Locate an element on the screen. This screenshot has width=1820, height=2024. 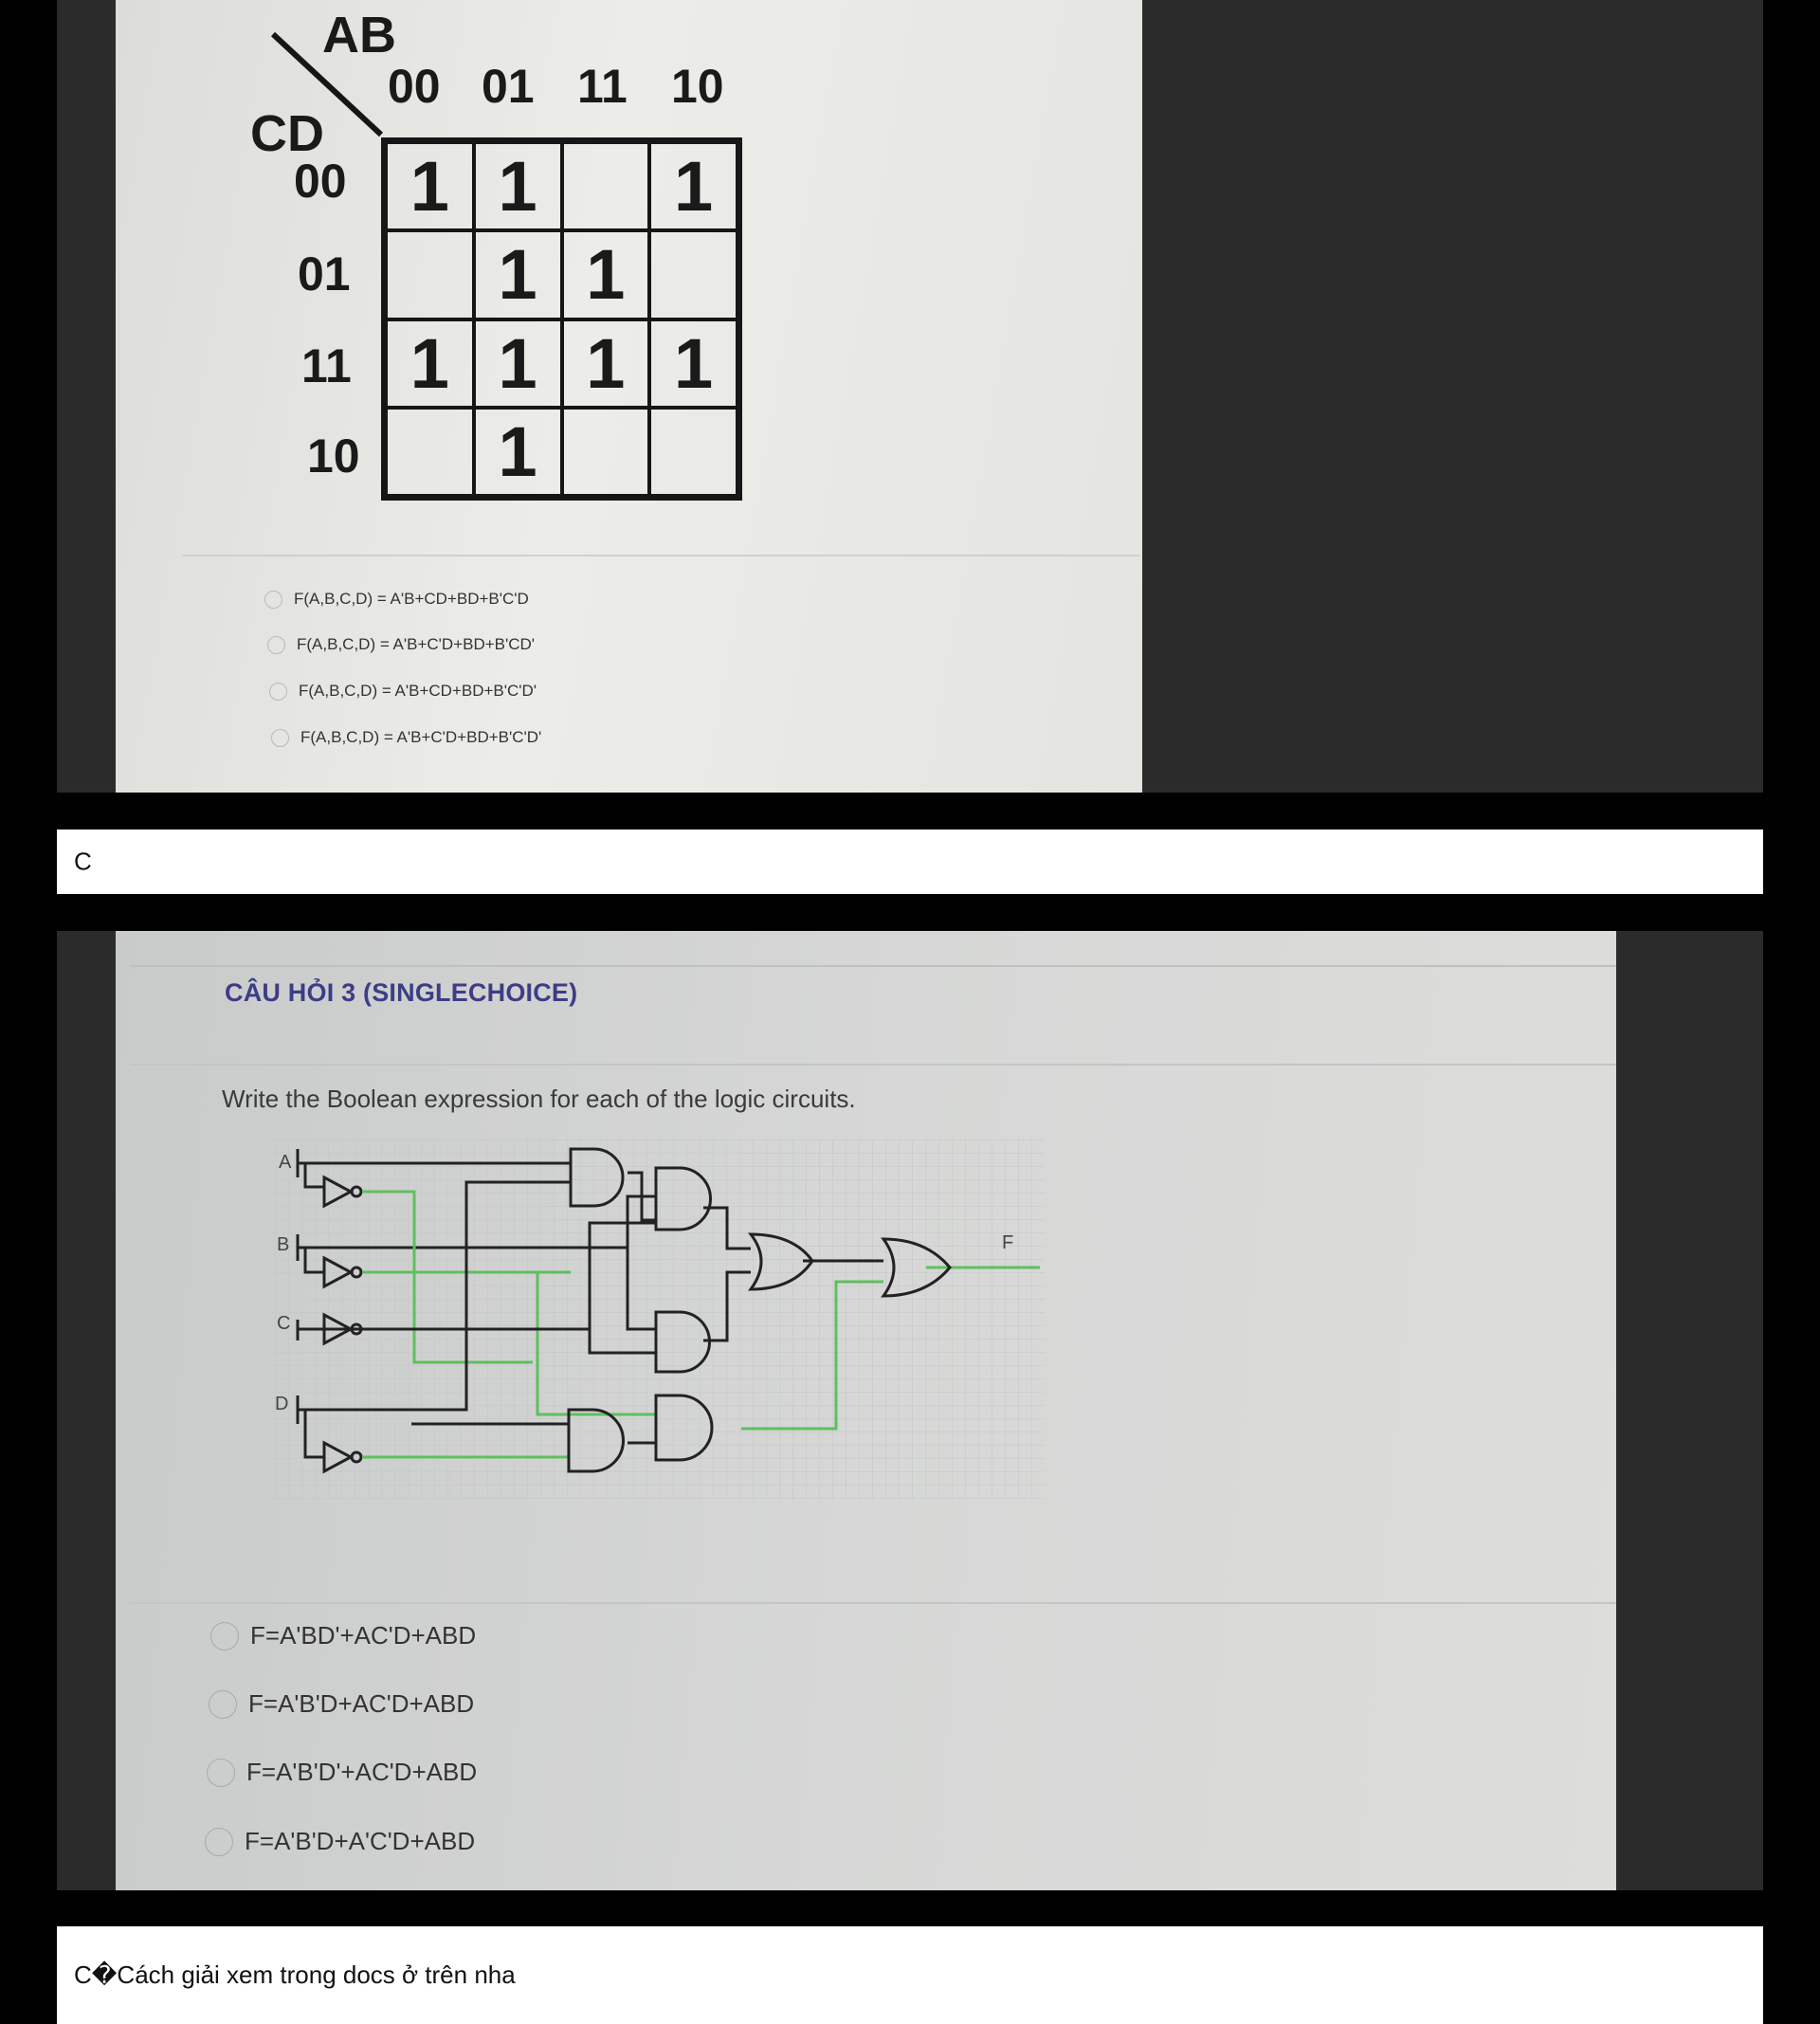
kmap-row-header: 11 is located at coordinates (326, 365).